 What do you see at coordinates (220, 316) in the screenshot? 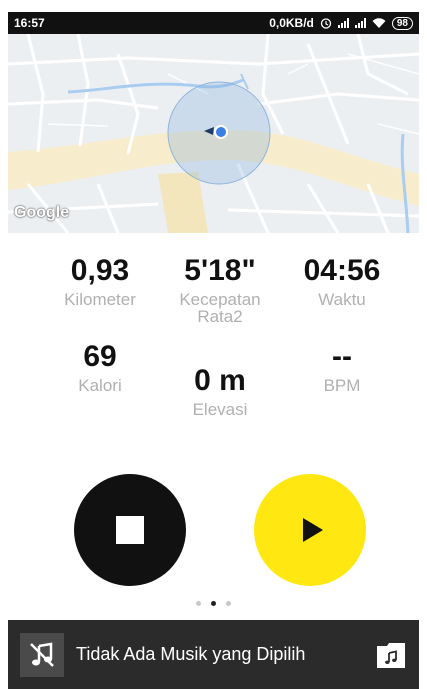
I see `pace-label-line2: Rata2` at bounding box center [220, 316].